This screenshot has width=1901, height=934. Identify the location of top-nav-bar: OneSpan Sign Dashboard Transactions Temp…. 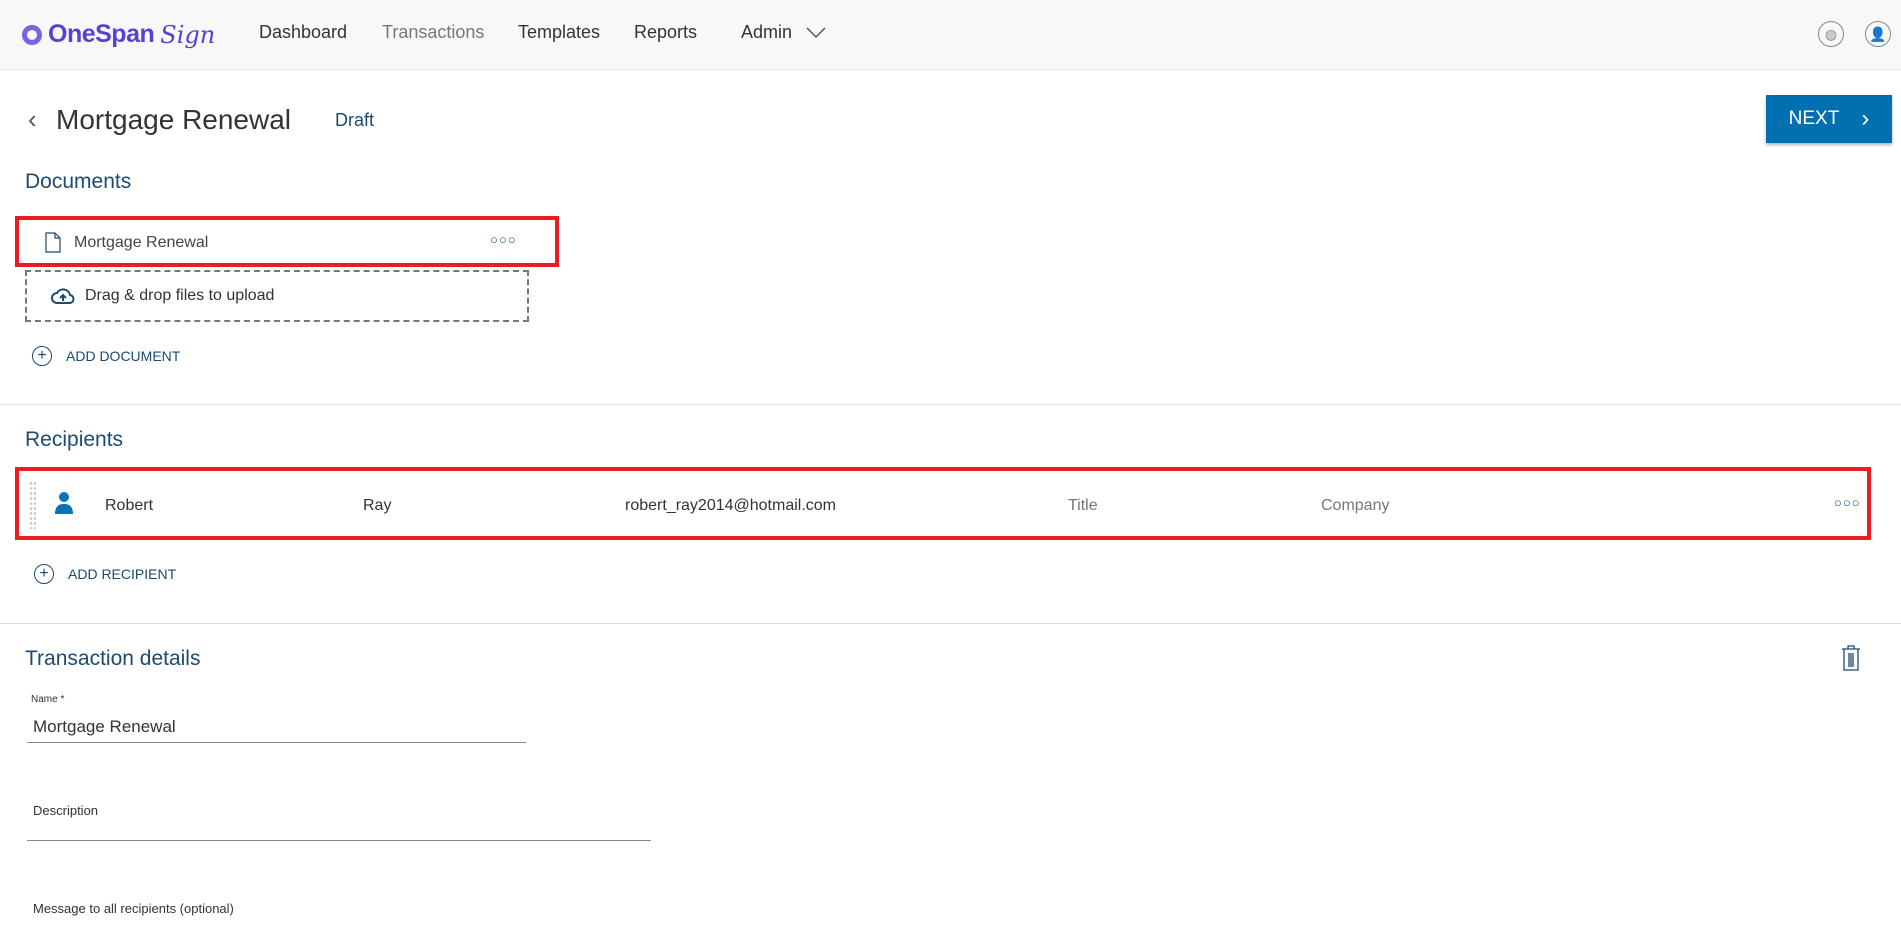
(950, 35).